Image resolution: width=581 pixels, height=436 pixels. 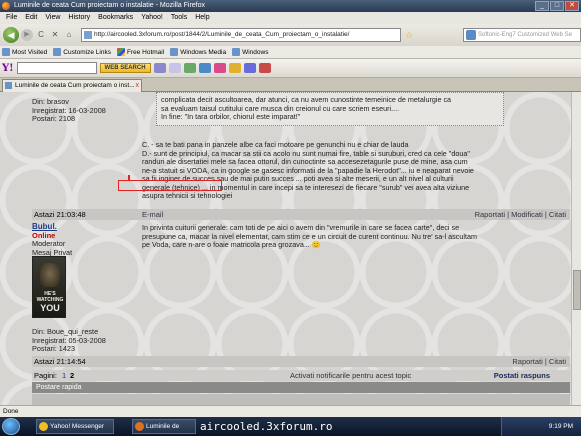 I want to click on window-controls: _ □ ✕, so click(x=557, y=6).